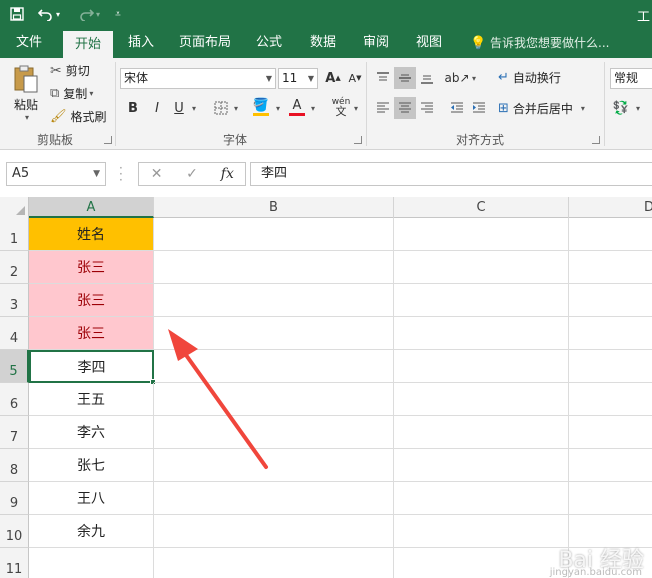  Describe the element at coordinates (274, 498) in the screenshot. I see `cell-b9` at that location.